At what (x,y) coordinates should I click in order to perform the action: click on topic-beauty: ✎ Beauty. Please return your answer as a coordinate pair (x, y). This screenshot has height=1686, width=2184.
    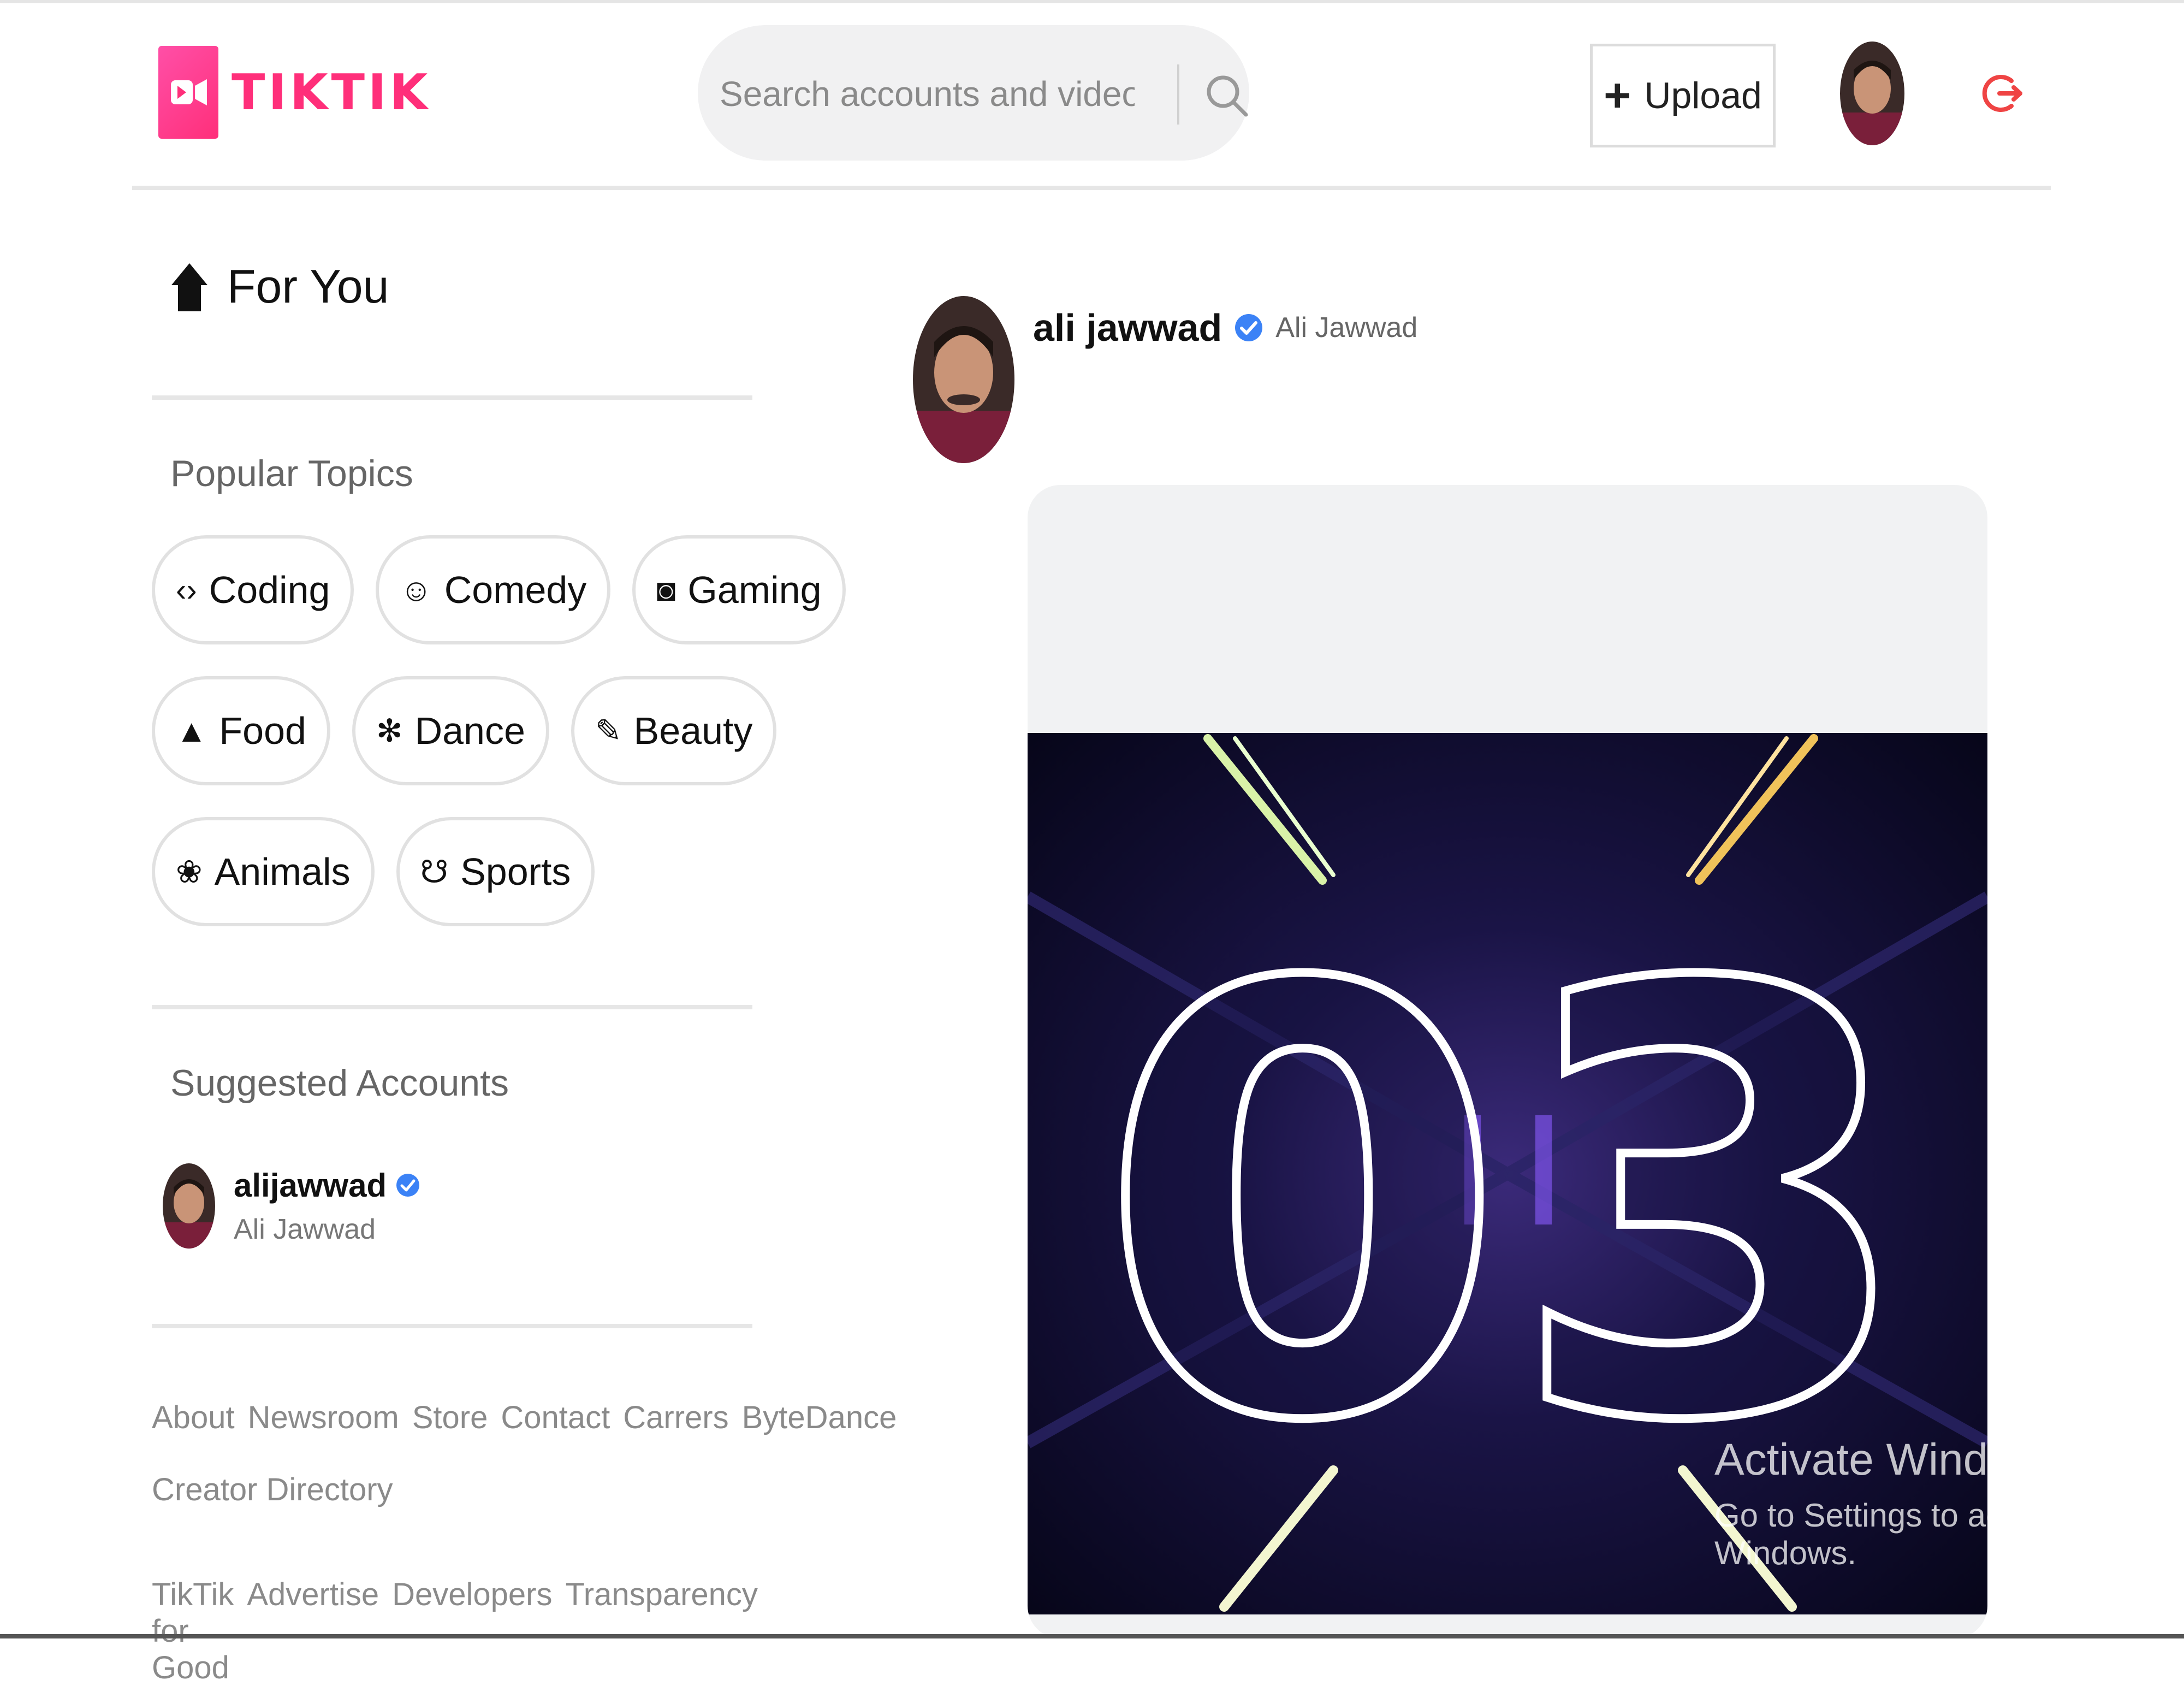
    Looking at the image, I should click on (674, 730).